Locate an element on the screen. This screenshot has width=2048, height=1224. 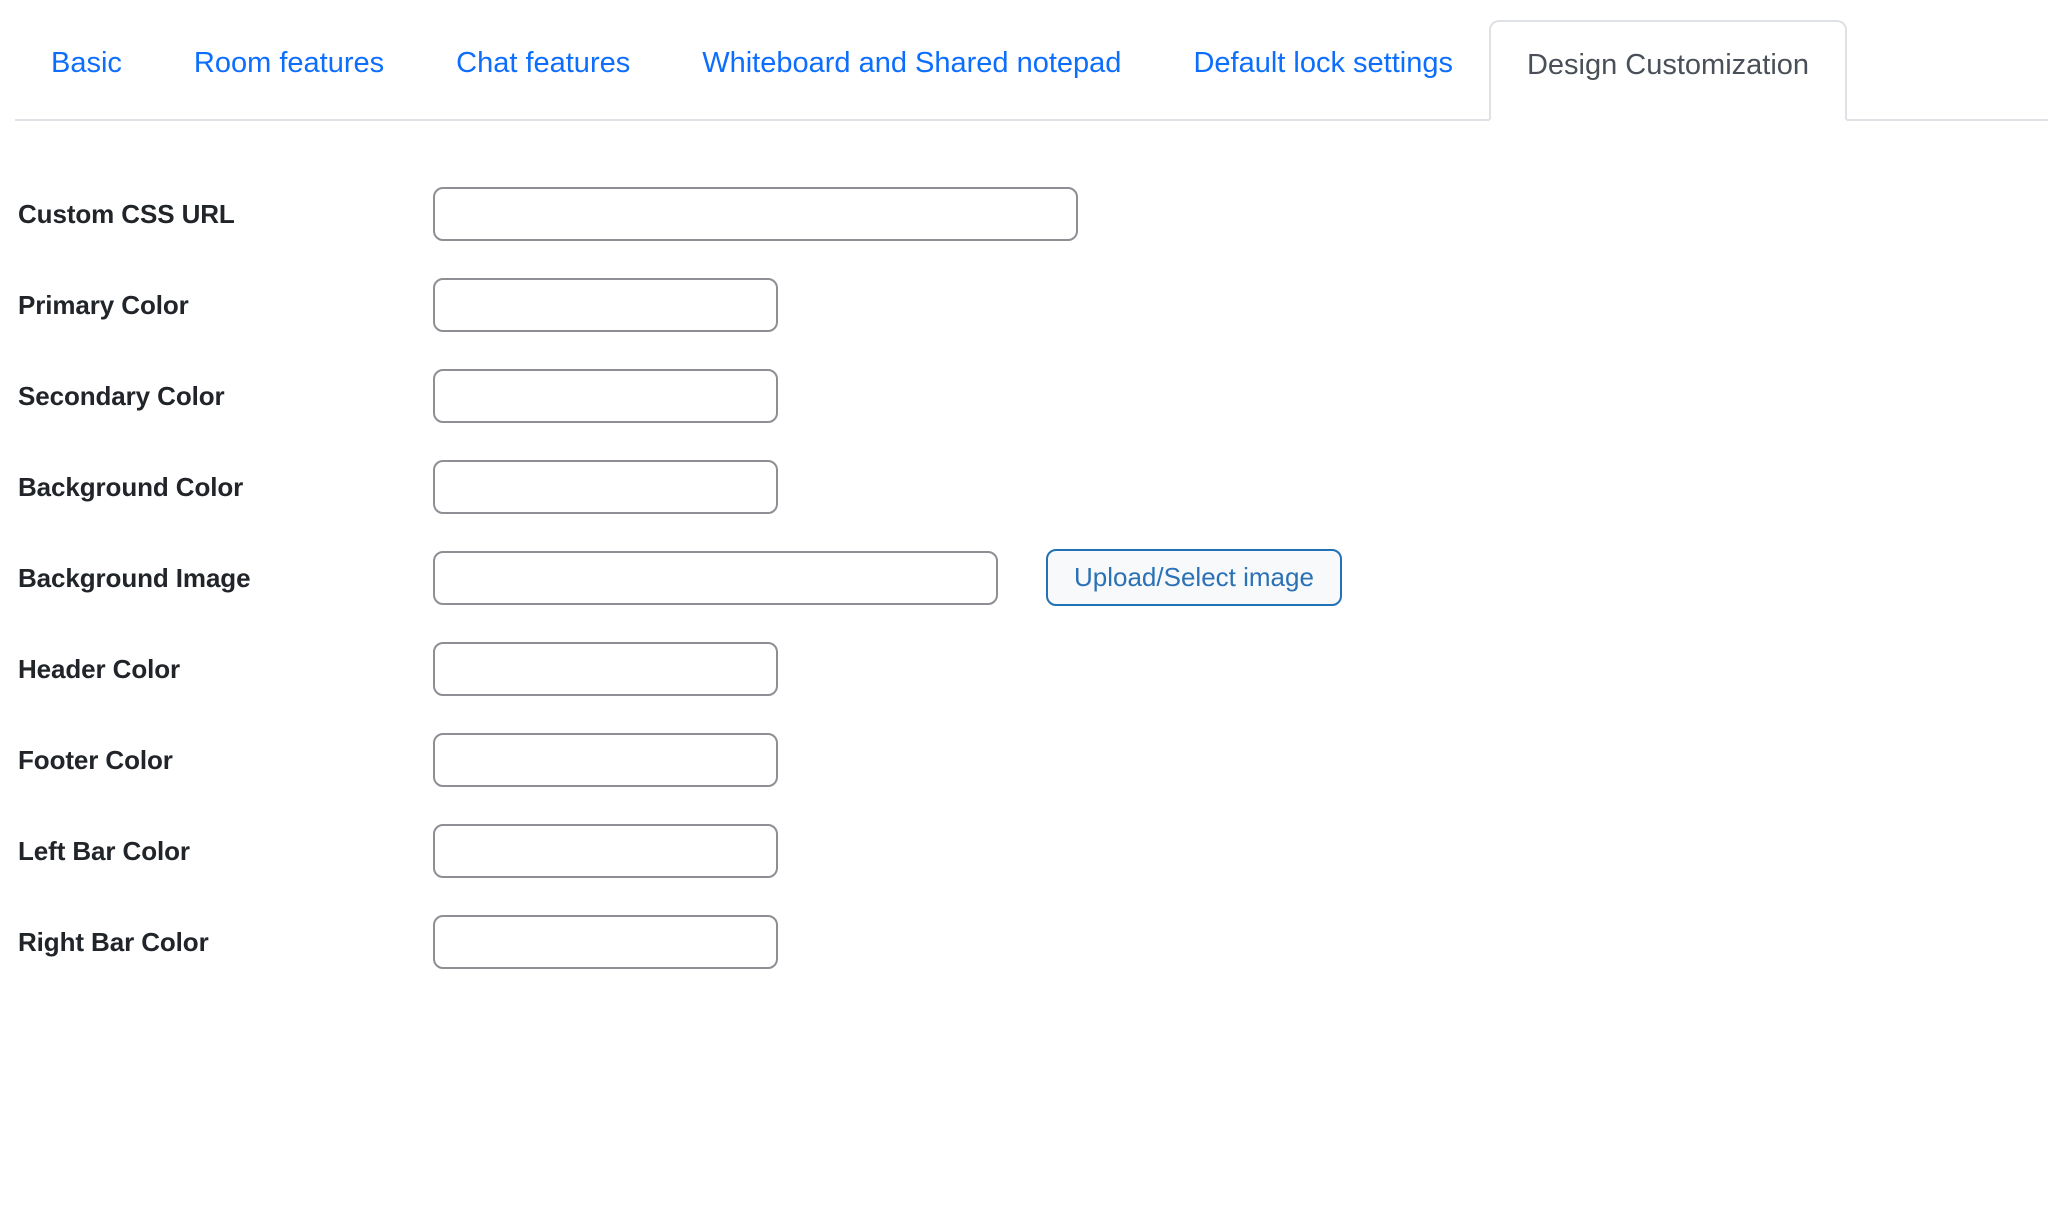
control-primary-color is located at coordinates (605, 304).